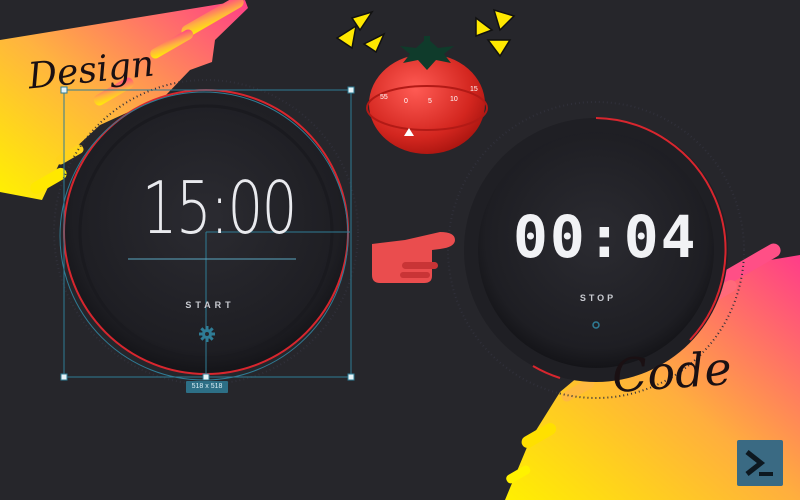 This screenshot has height=500, width=800. Describe the element at coordinates (429, 97) in the screenshot. I see `tomato-dial: 55 0 5 10 15` at that location.